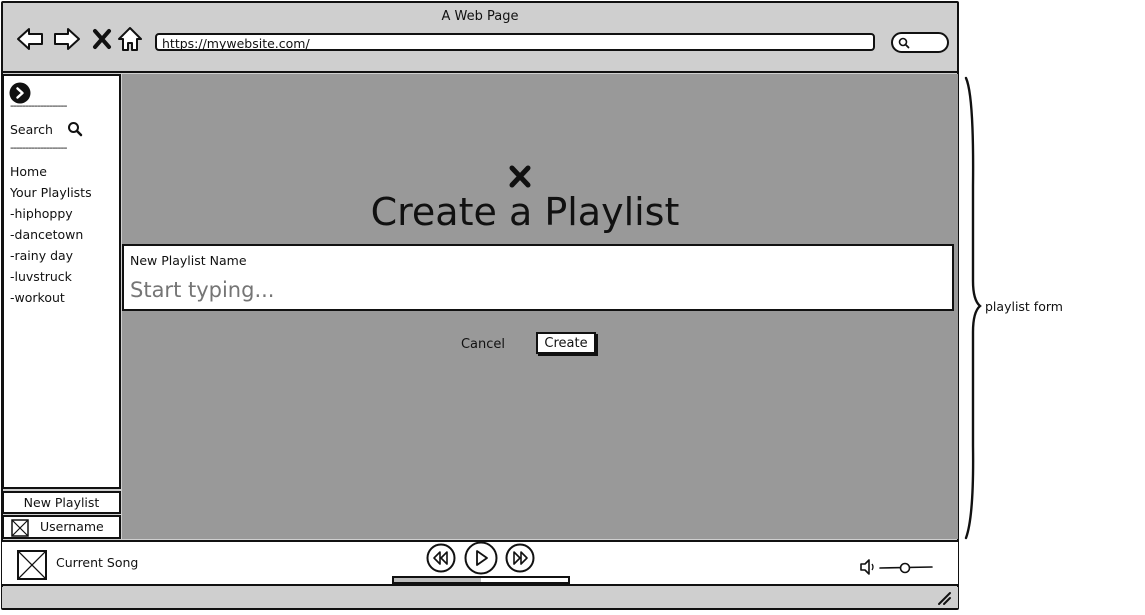 The width and height of the screenshot is (1145, 615). Describe the element at coordinates (102, 39) in the screenshot. I see `close-icon` at that location.